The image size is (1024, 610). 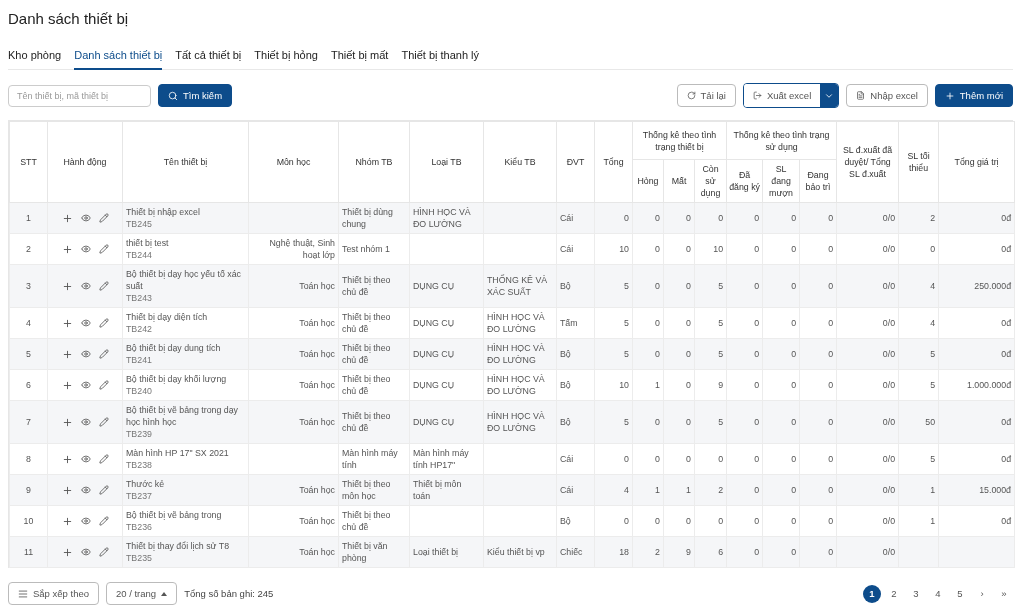 I want to click on table-cell: HÌNH HỌC VÀ ĐO LƯỜNG, so click(x=516, y=354).